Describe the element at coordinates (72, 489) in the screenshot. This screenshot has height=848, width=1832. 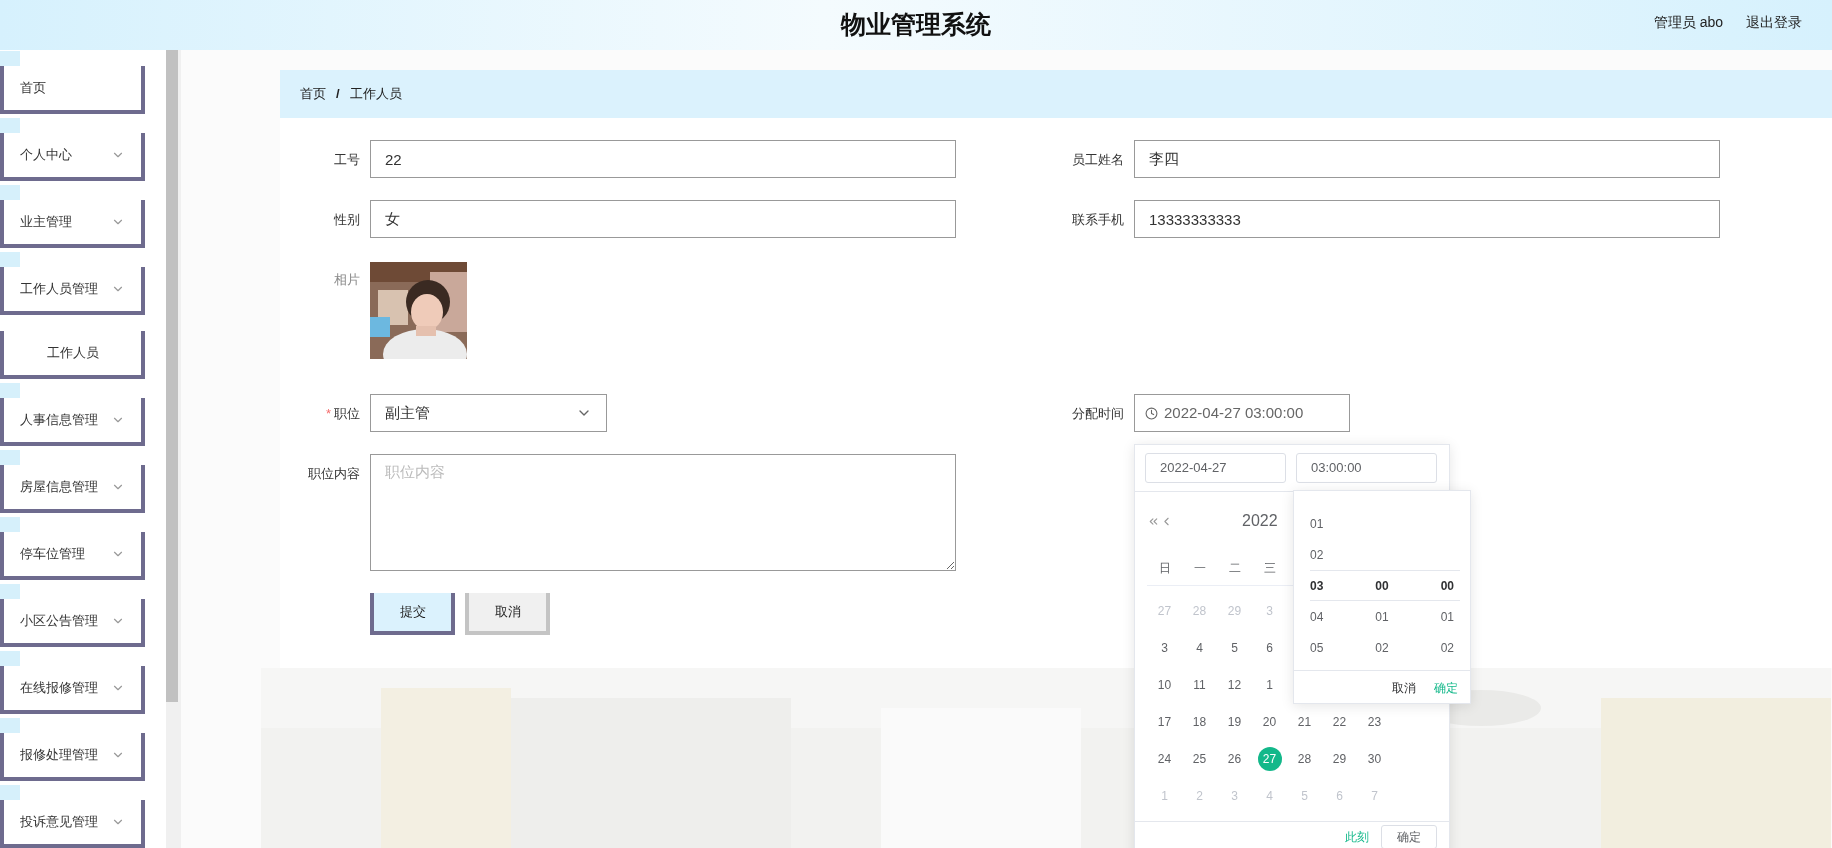
I see `sidebar-item: 房屋信息管理` at that location.